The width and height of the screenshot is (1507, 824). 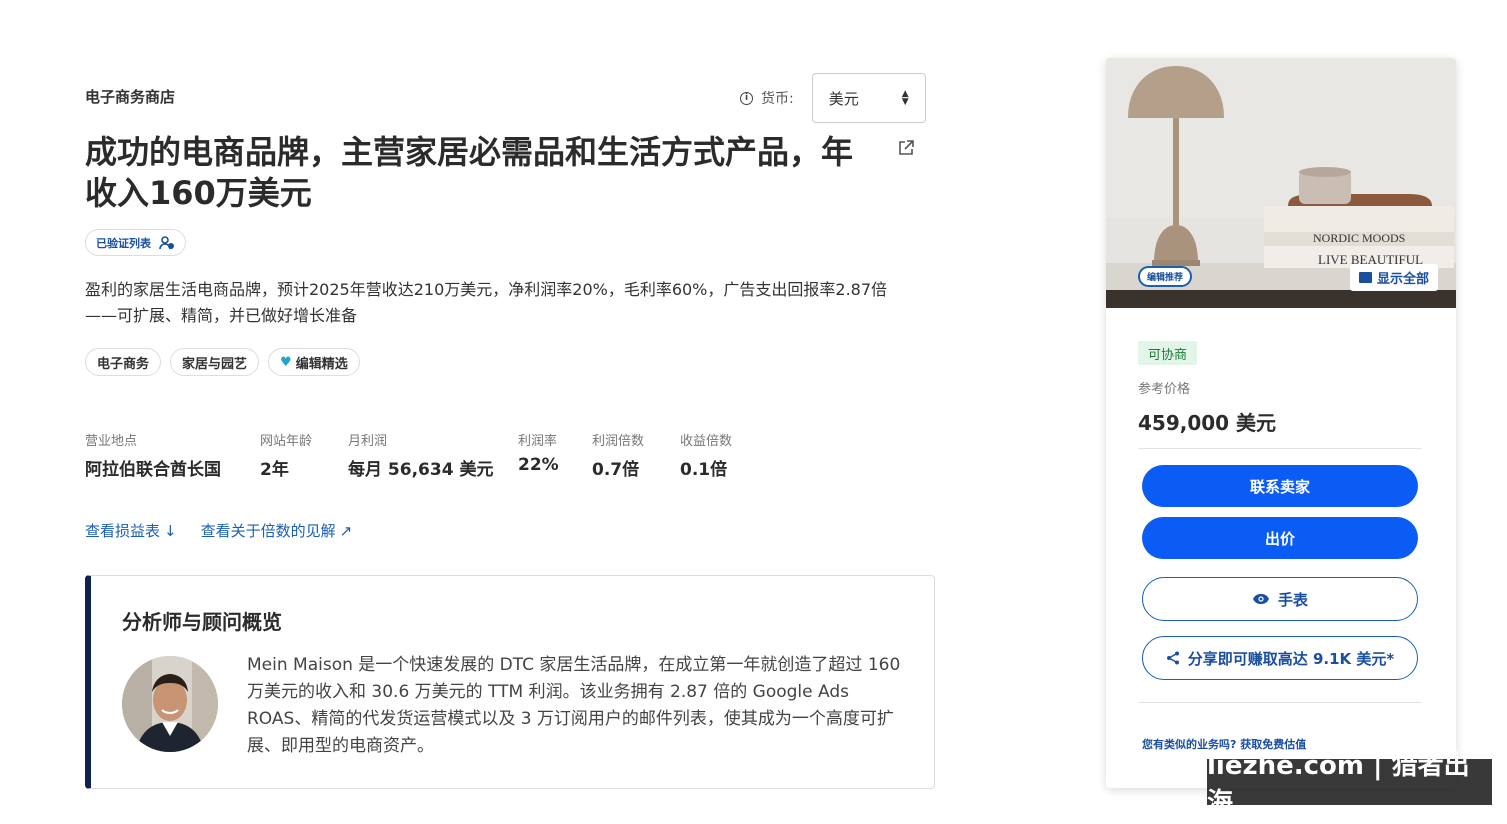 I want to click on stat-profit-multiple: 利润倍数 0.7倍, so click(x=618, y=455).